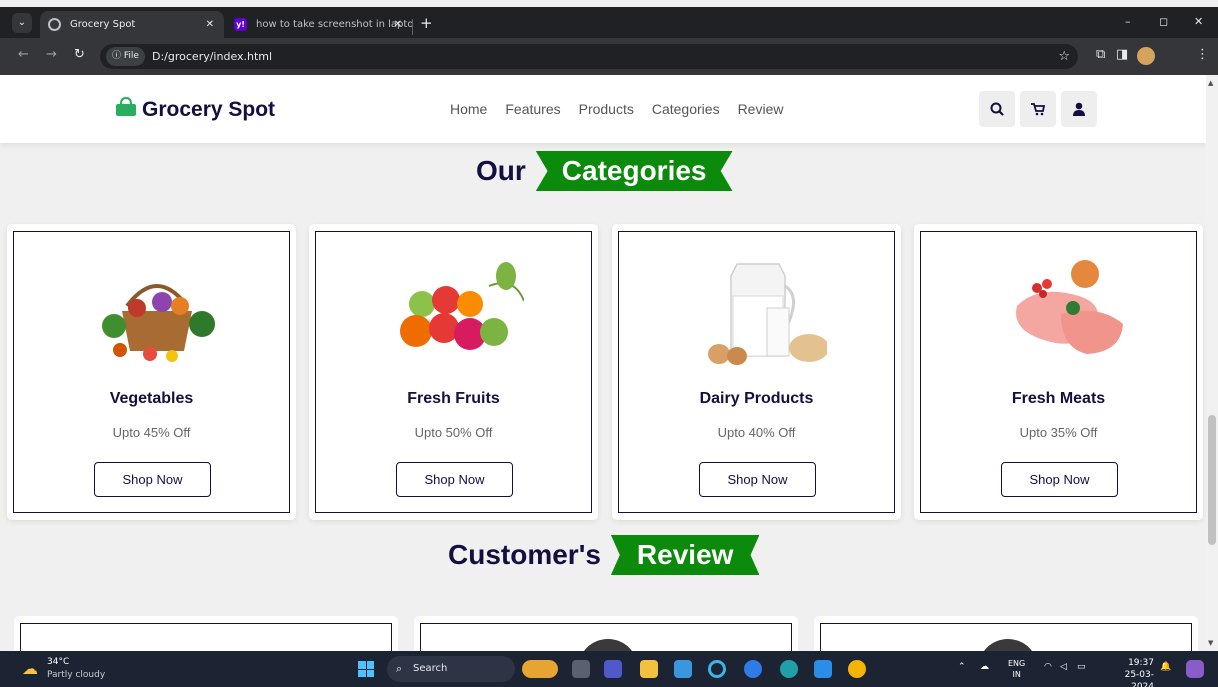 The image size is (1218, 687). I want to click on header-actions, so click(1038, 109).